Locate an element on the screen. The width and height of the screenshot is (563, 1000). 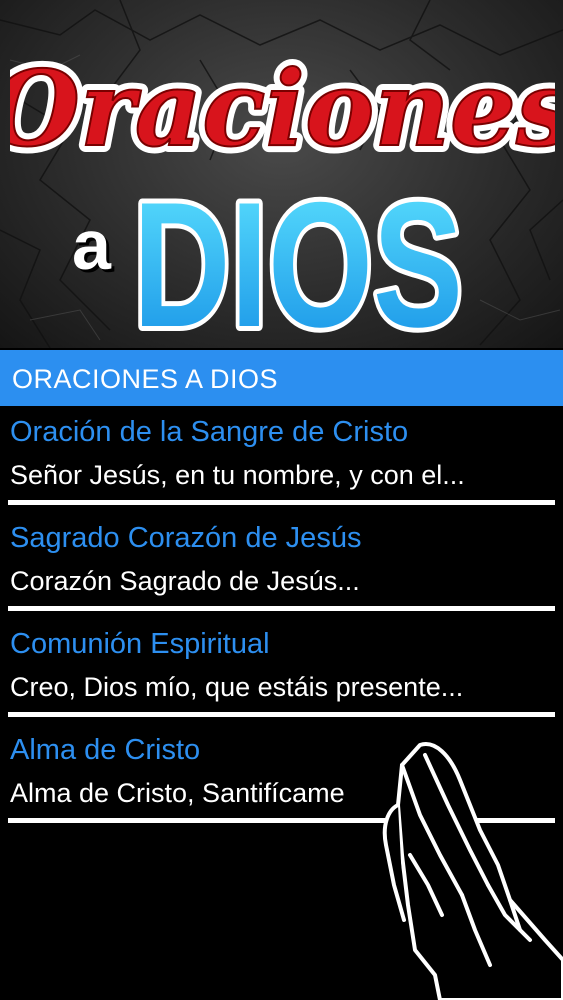
praying-hands-icon is located at coordinates (472, 871).